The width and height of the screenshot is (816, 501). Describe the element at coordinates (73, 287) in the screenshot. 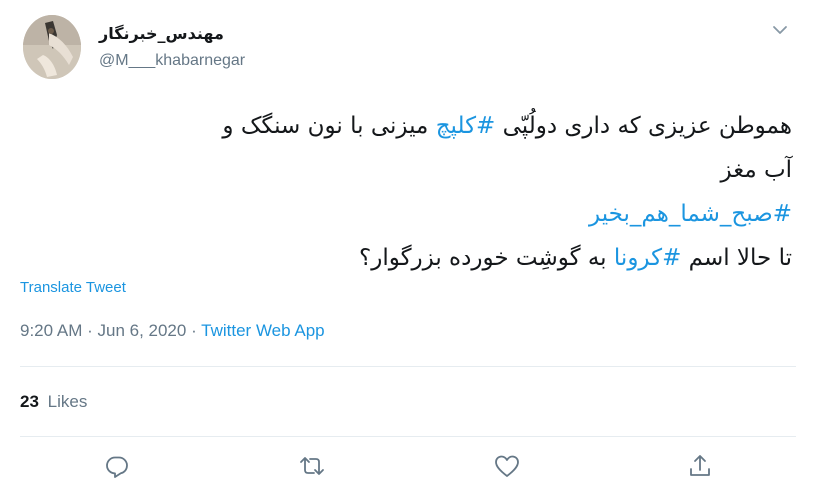

I see `translate-tweet-link: Translate Tweet` at that location.